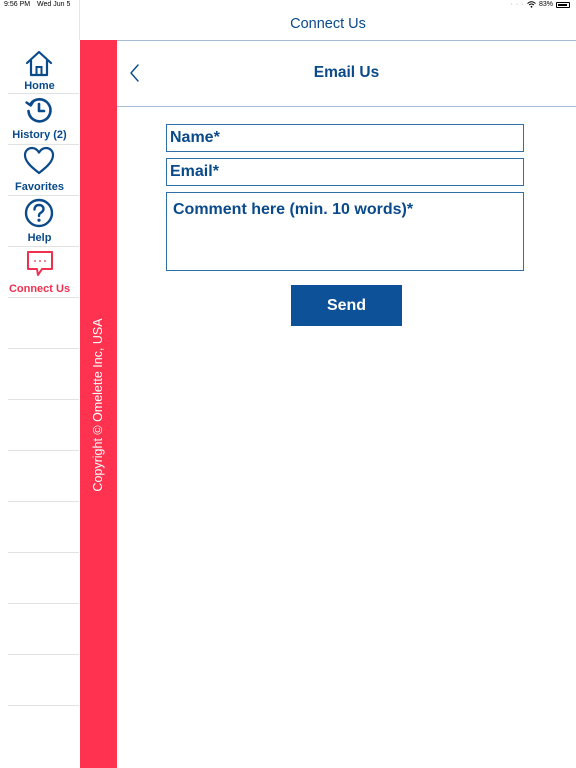 Image resolution: width=576 pixels, height=768 pixels. What do you see at coordinates (345, 231) in the screenshot?
I see `comment-field` at bounding box center [345, 231].